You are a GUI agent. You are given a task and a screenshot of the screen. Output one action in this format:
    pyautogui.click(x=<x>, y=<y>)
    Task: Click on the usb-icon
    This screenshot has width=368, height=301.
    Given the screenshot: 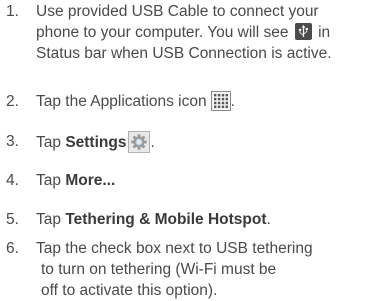 What is the action you would take?
    pyautogui.click(x=303, y=31)
    